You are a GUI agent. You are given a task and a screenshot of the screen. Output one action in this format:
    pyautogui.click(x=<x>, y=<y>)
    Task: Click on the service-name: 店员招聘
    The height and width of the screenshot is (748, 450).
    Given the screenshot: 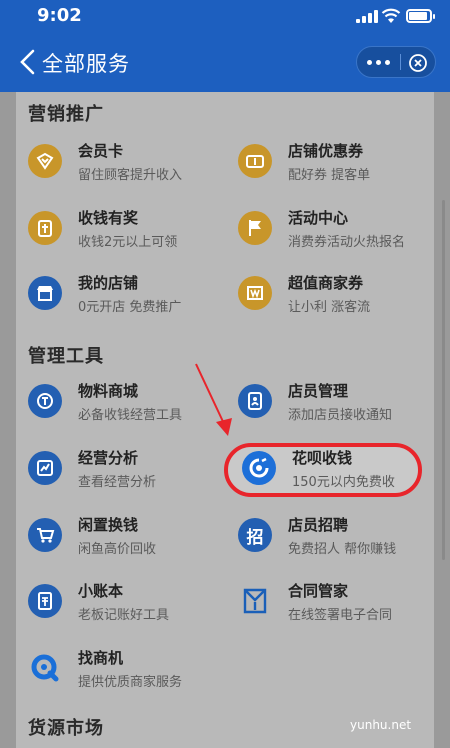 What is the action you would take?
    pyautogui.click(x=318, y=525)
    